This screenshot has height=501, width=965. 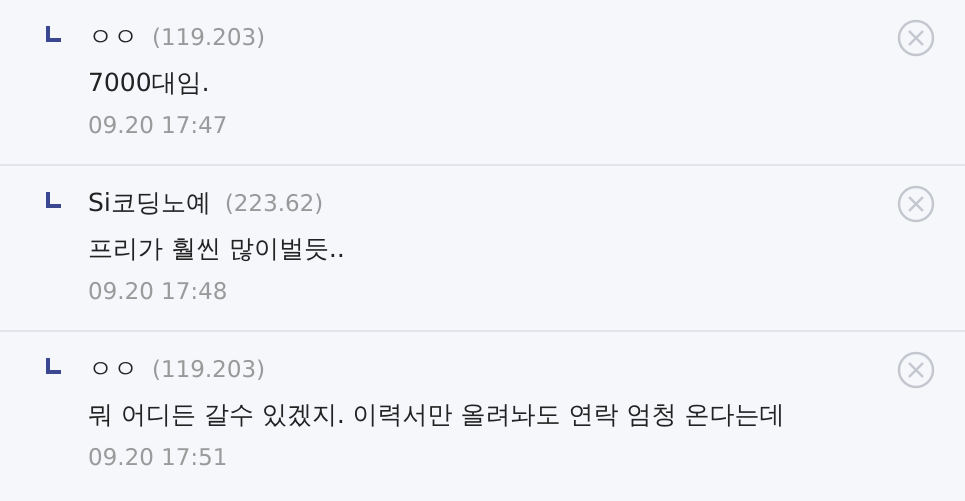 I want to click on comment-text: 프리가 훨씬 많이벌듯.., so click(x=217, y=249).